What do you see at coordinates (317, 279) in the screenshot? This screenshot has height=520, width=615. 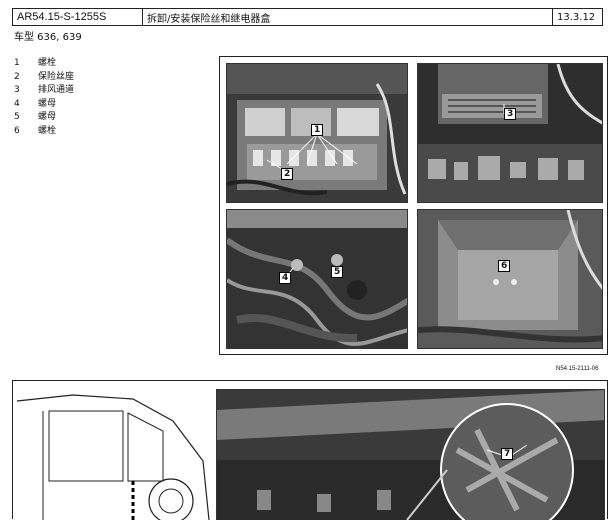 I see `photo-nuts-left: 4 5` at bounding box center [317, 279].